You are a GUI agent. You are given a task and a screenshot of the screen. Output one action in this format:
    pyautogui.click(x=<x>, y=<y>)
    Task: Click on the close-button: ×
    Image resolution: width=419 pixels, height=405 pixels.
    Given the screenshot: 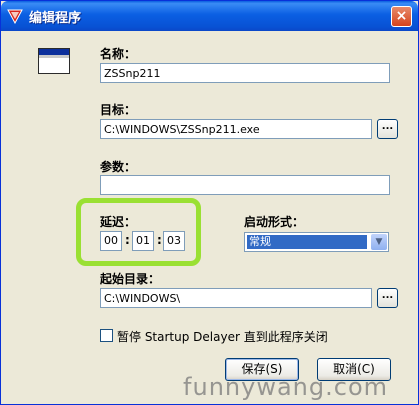 What is the action you would take?
    pyautogui.click(x=401, y=16)
    